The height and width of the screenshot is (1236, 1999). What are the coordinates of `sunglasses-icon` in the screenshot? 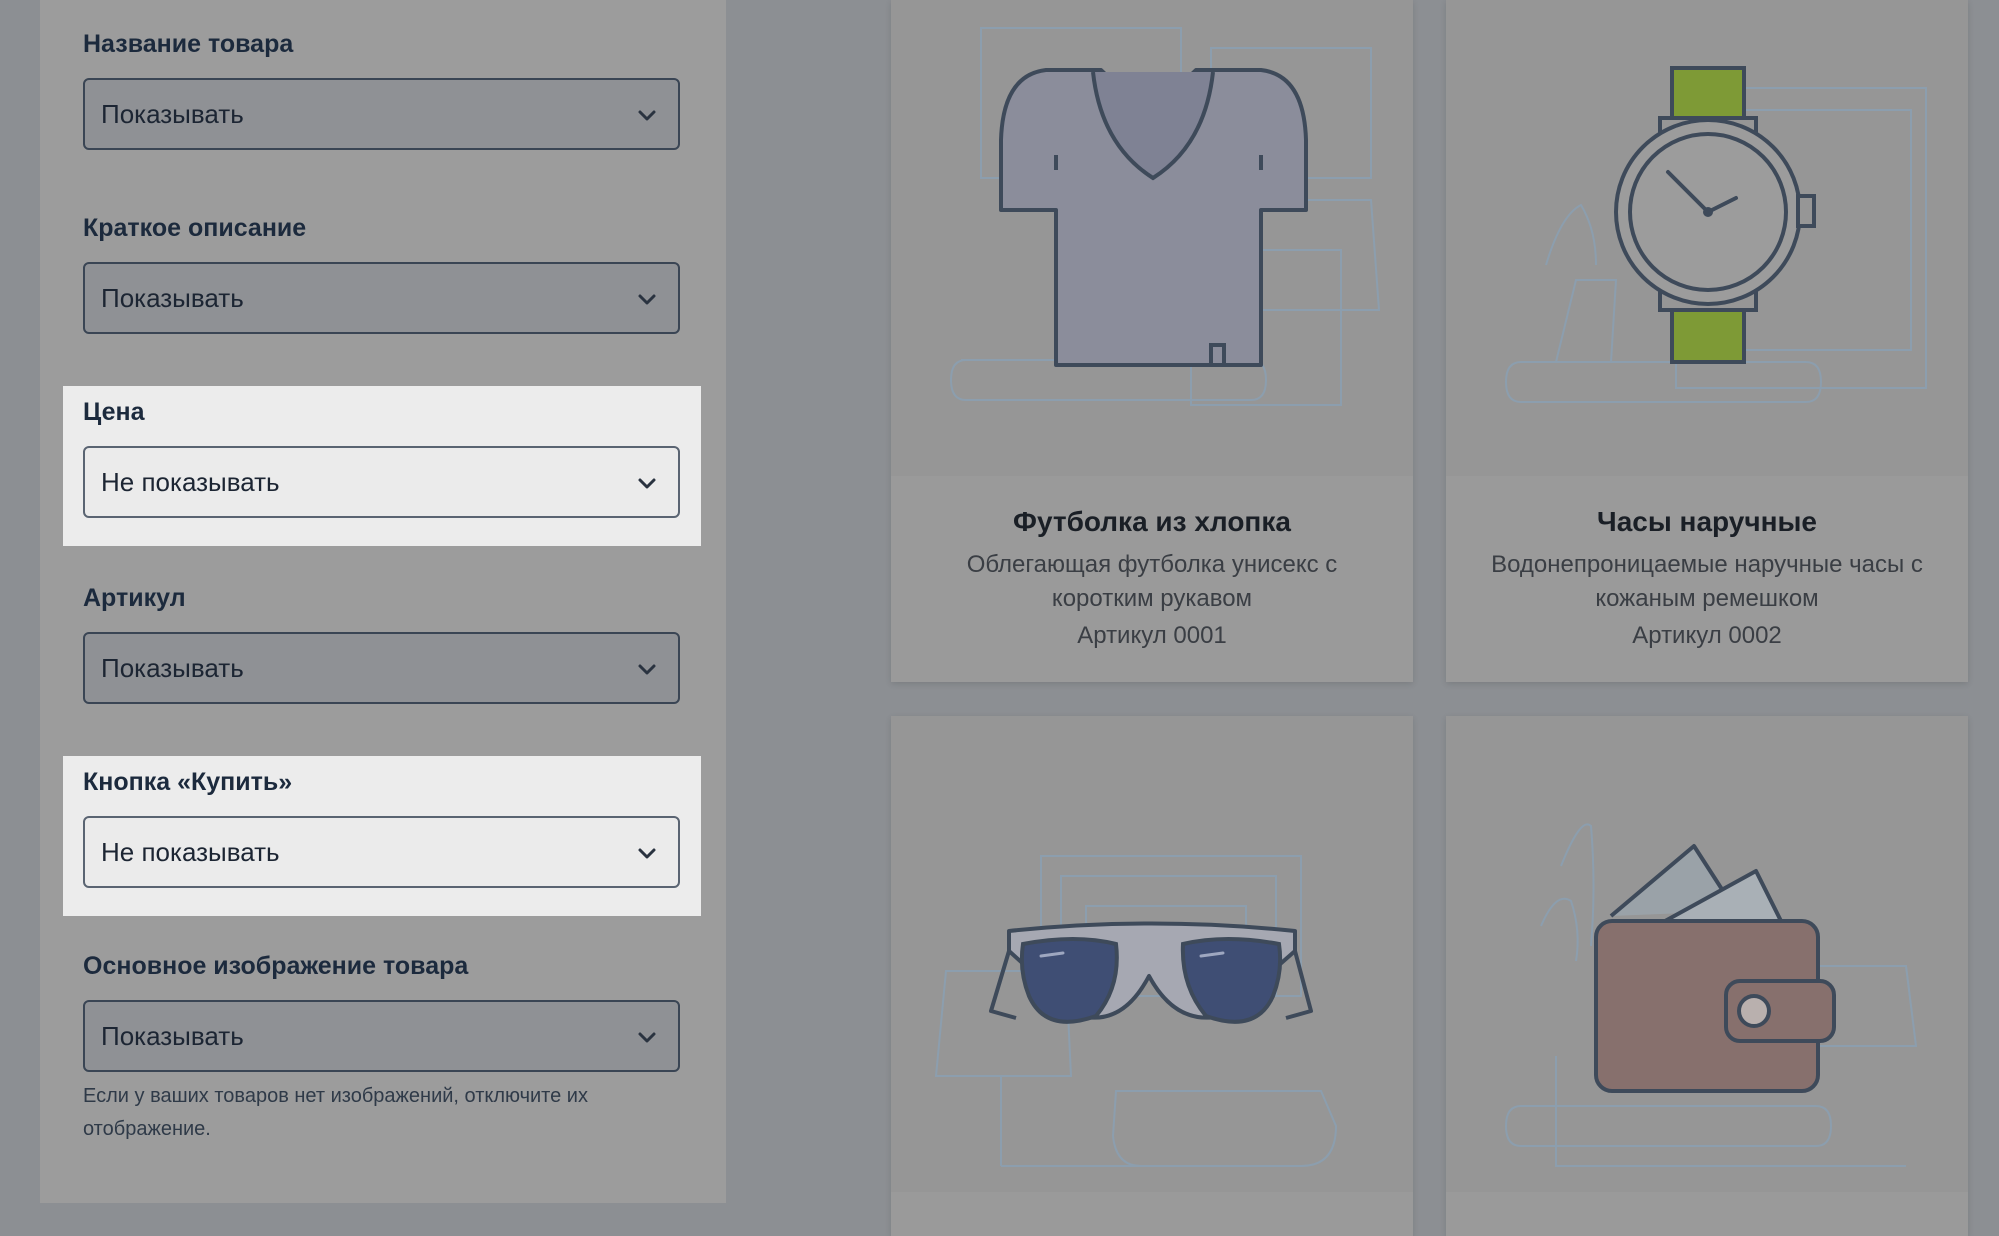 It's located at (1136, 1011).